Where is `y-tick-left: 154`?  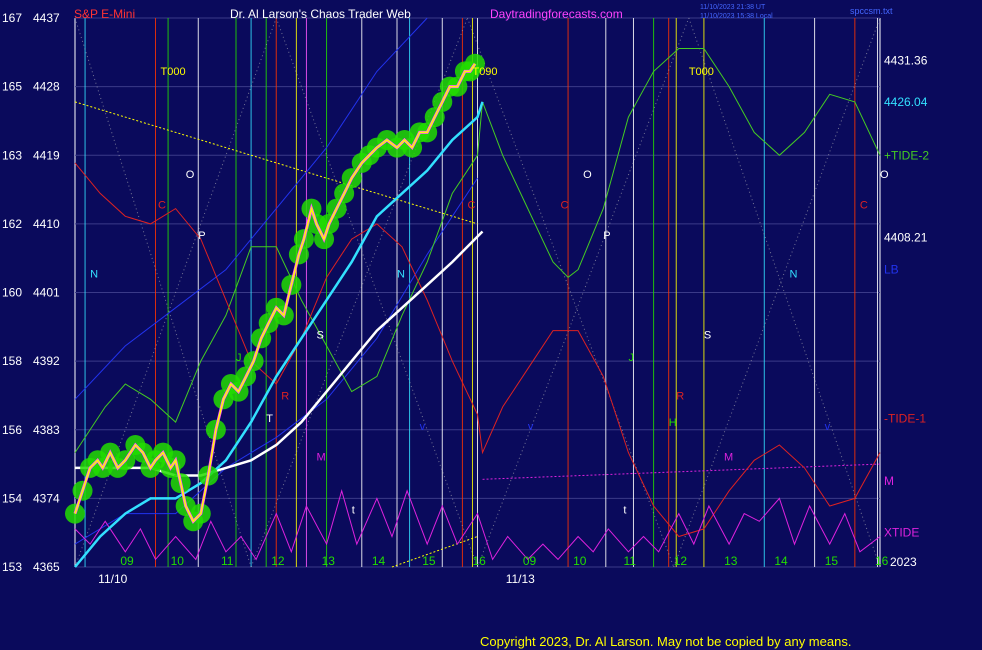 y-tick-left: 154 is located at coordinates (12, 498).